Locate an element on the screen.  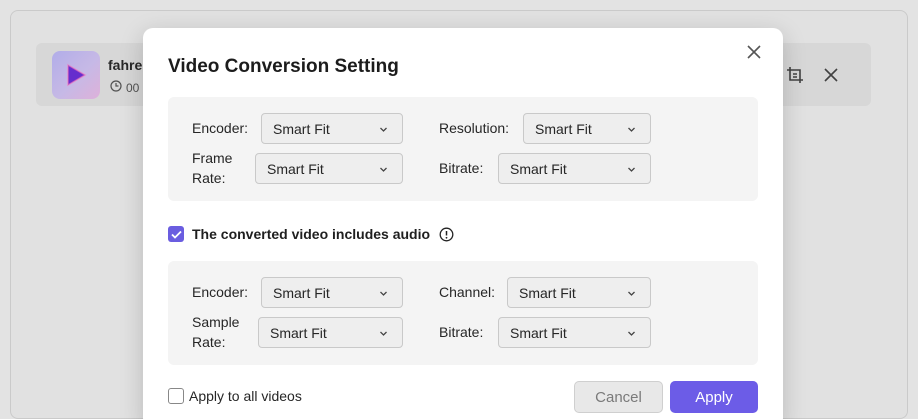
cancel-button: Cancel is located at coordinates (618, 397).